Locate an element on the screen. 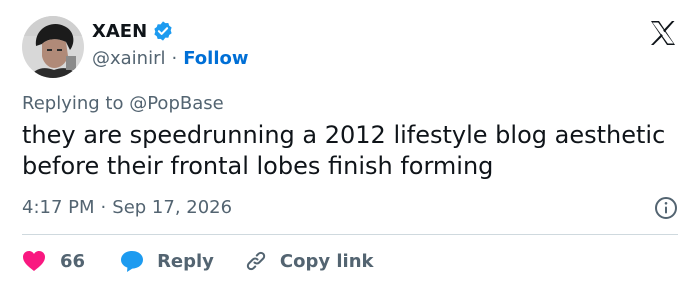  follow-button: Follow is located at coordinates (215, 58).